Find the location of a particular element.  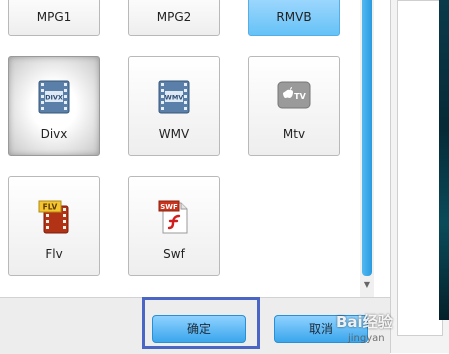

film-divx-icon: DIVX is located at coordinates (54, 98).